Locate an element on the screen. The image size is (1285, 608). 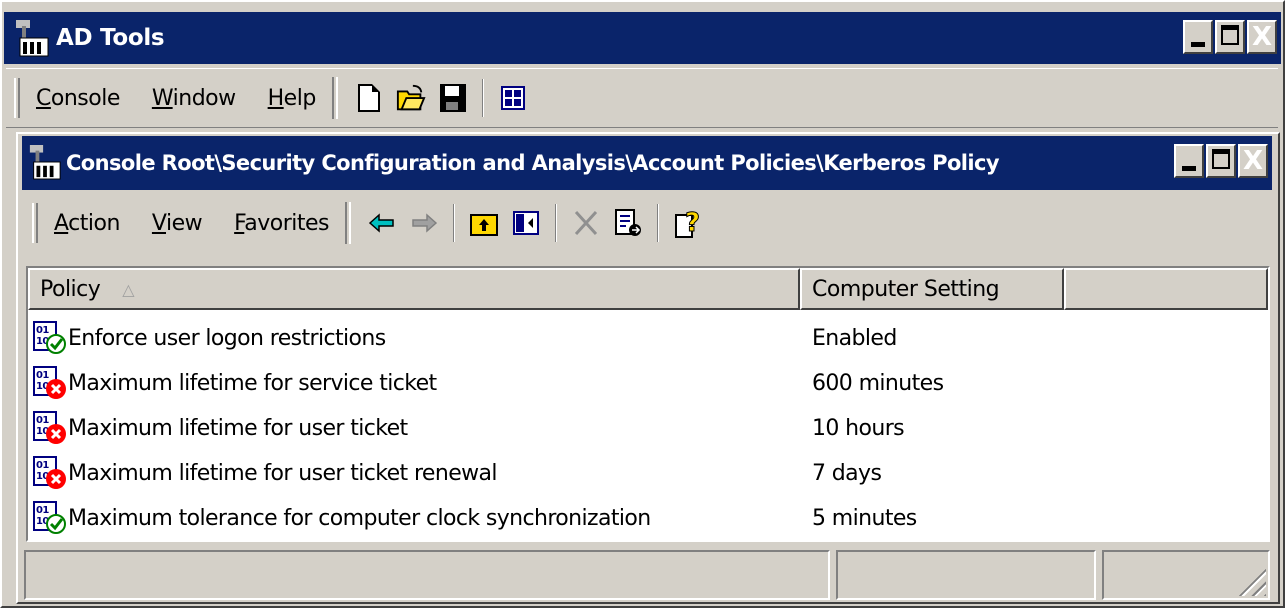
properties-button is located at coordinates (513, 98).